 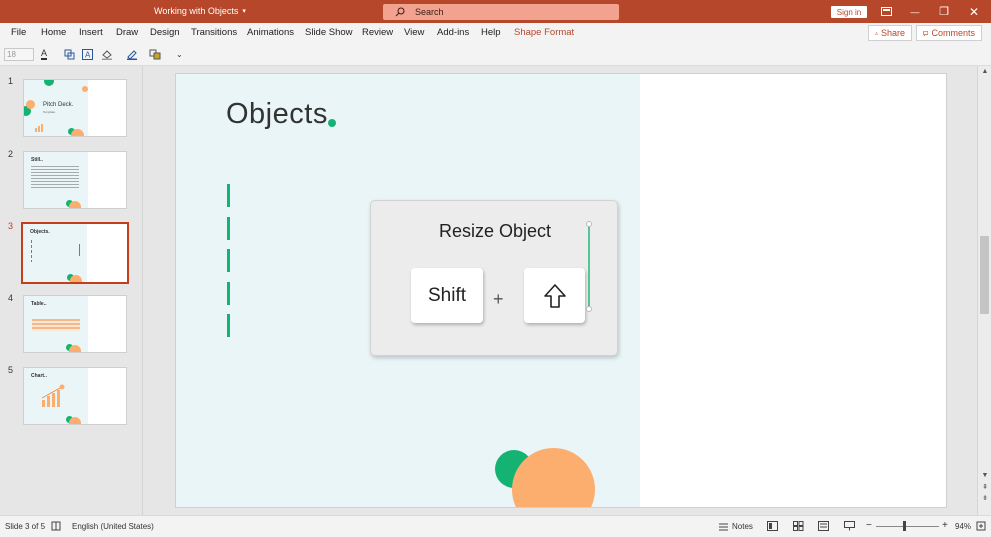 I want to click on reading-view-button, so click(x=823, y=526).